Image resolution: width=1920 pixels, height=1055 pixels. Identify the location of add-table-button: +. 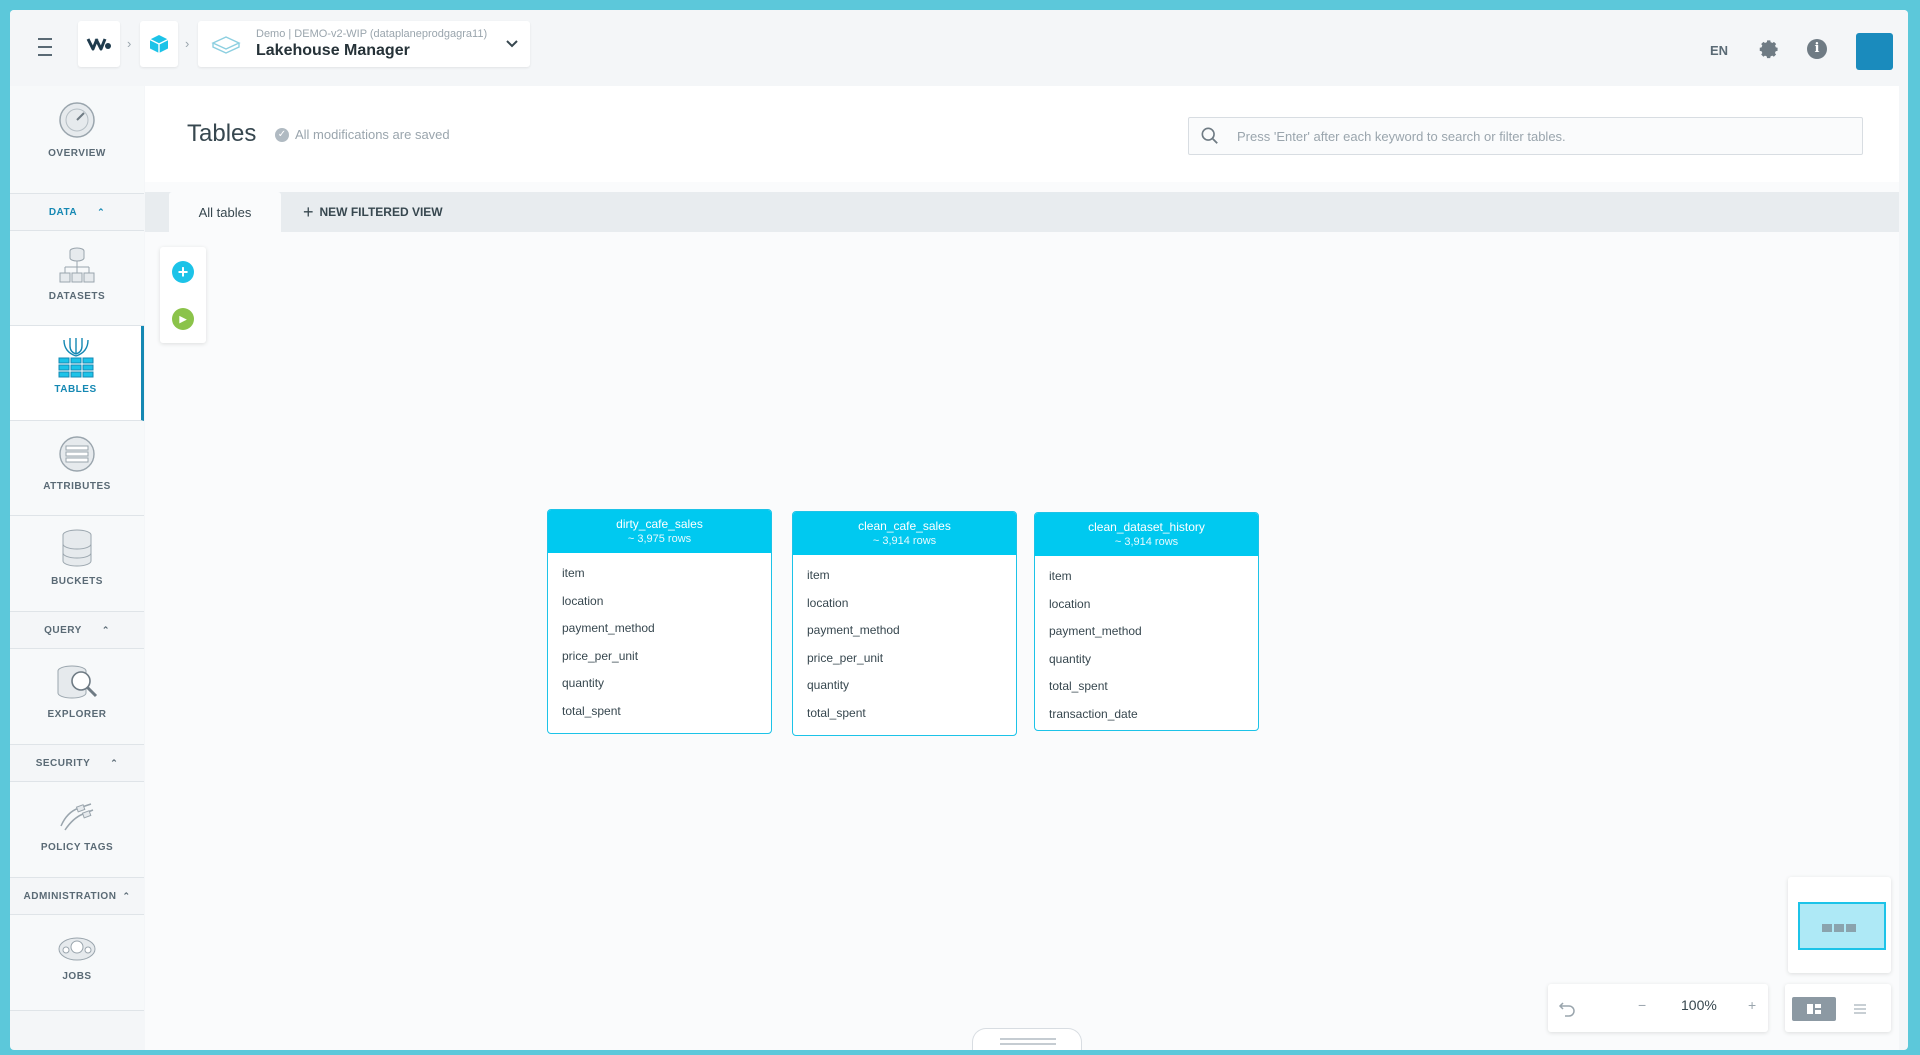
(183, 272).